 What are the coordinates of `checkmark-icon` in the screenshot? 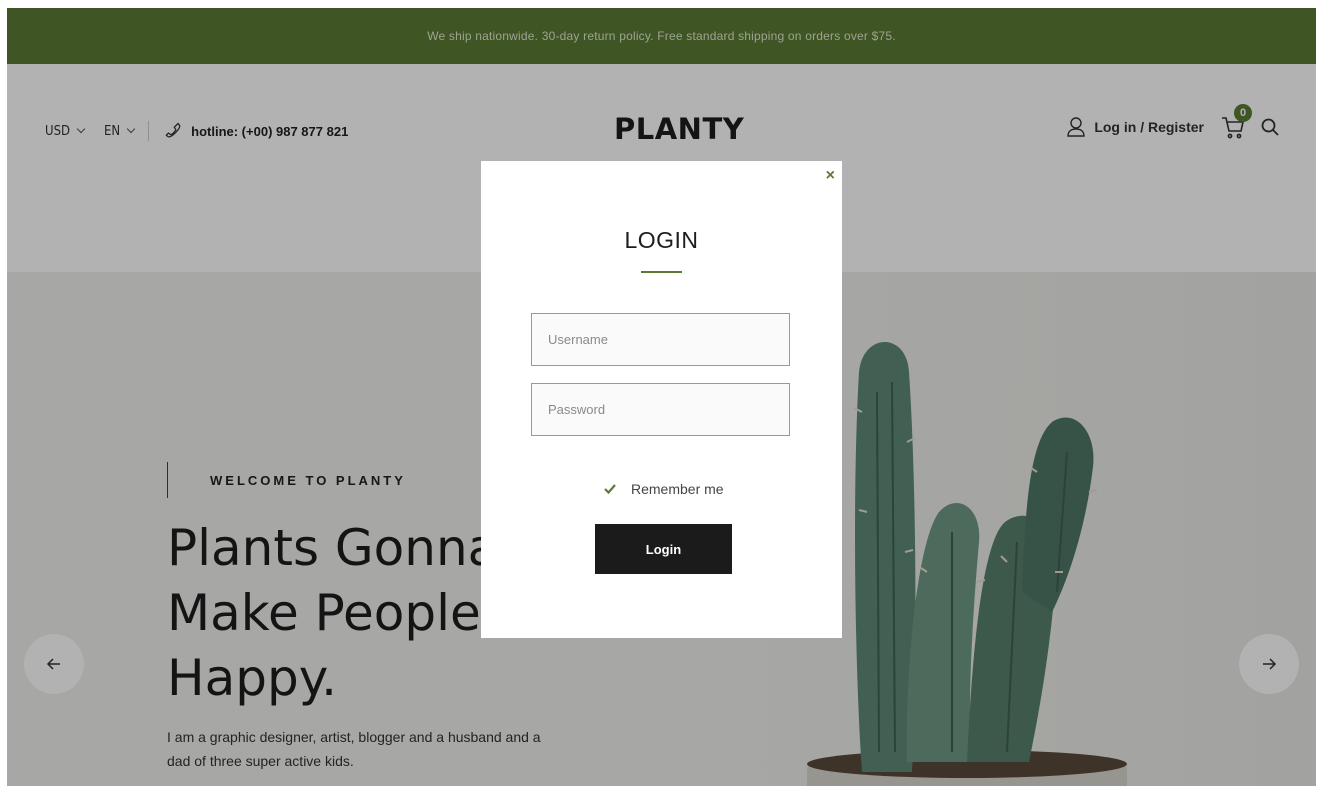 It's located at (610, 489).